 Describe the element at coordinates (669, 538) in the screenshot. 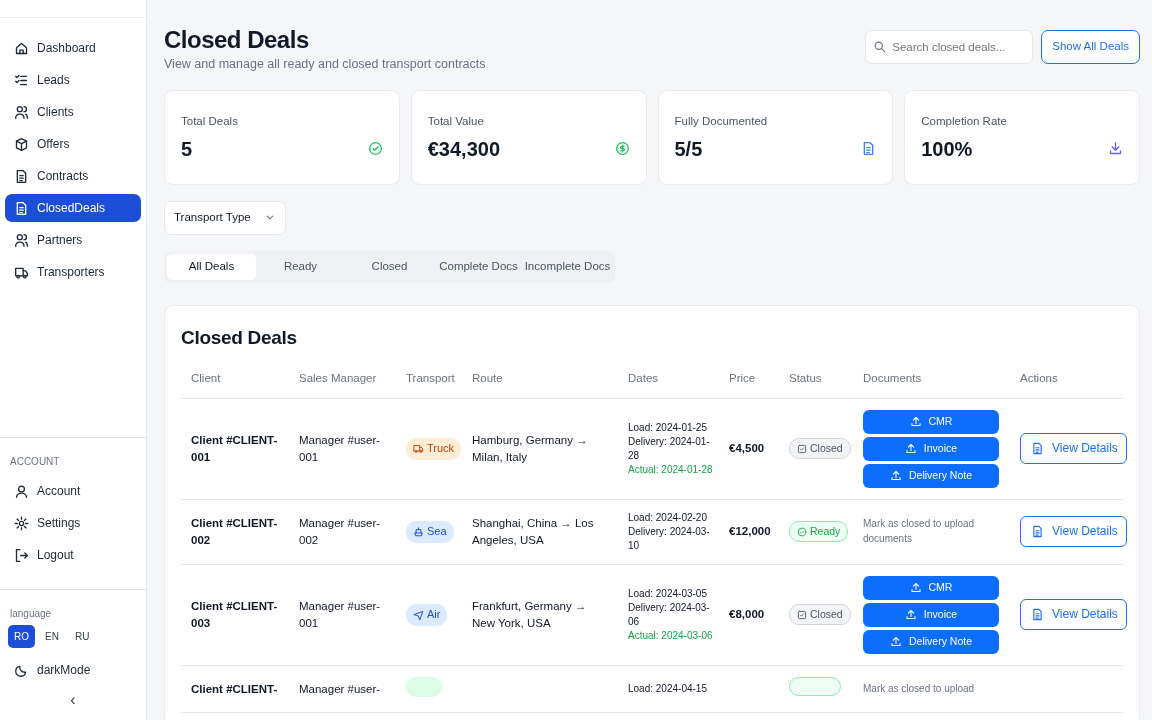

I see `delivery-date: Delivery: 2024-03-10` at that location.